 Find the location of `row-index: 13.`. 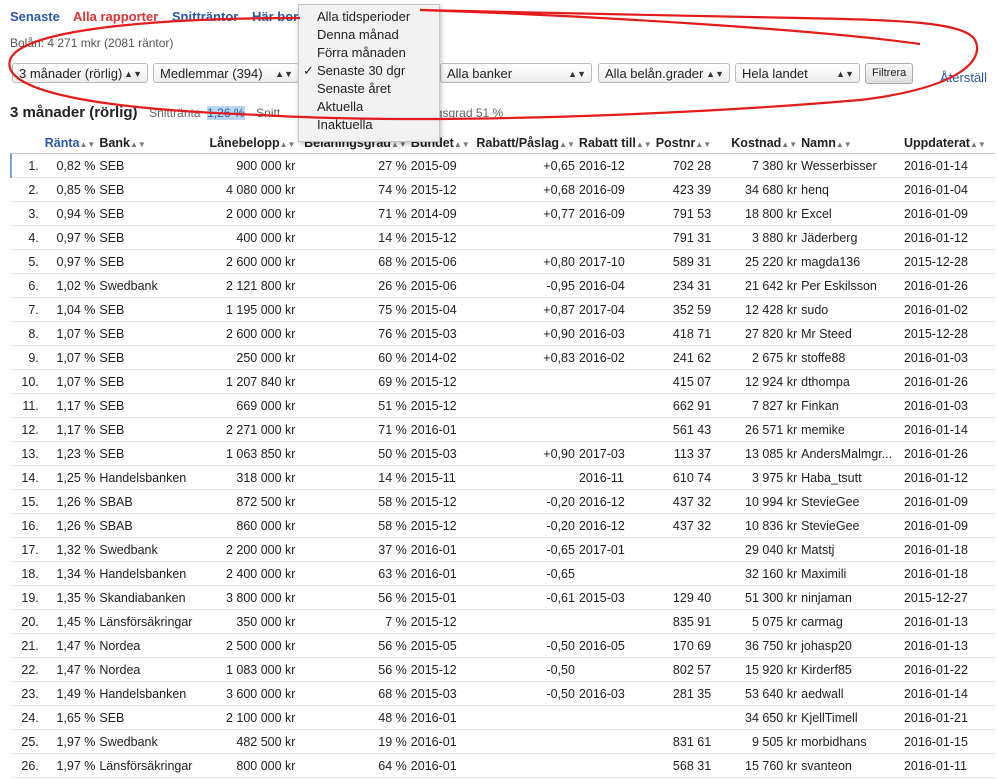

row-index: 13. is located at coordinates (27, 453).